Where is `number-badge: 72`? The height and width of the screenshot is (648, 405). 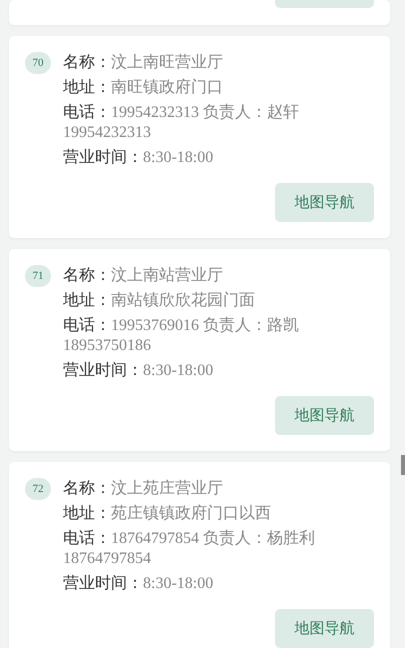
number-badge: 72 is located at coordinates (38, 489).